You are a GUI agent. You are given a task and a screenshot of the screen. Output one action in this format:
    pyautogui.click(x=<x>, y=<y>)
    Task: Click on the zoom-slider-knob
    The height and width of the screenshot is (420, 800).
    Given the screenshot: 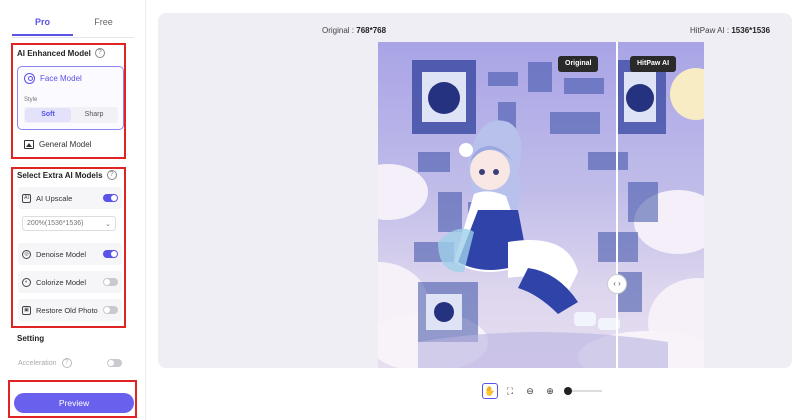 What is the action you would take?
    pyautogui.click(x=568, y=391)
    